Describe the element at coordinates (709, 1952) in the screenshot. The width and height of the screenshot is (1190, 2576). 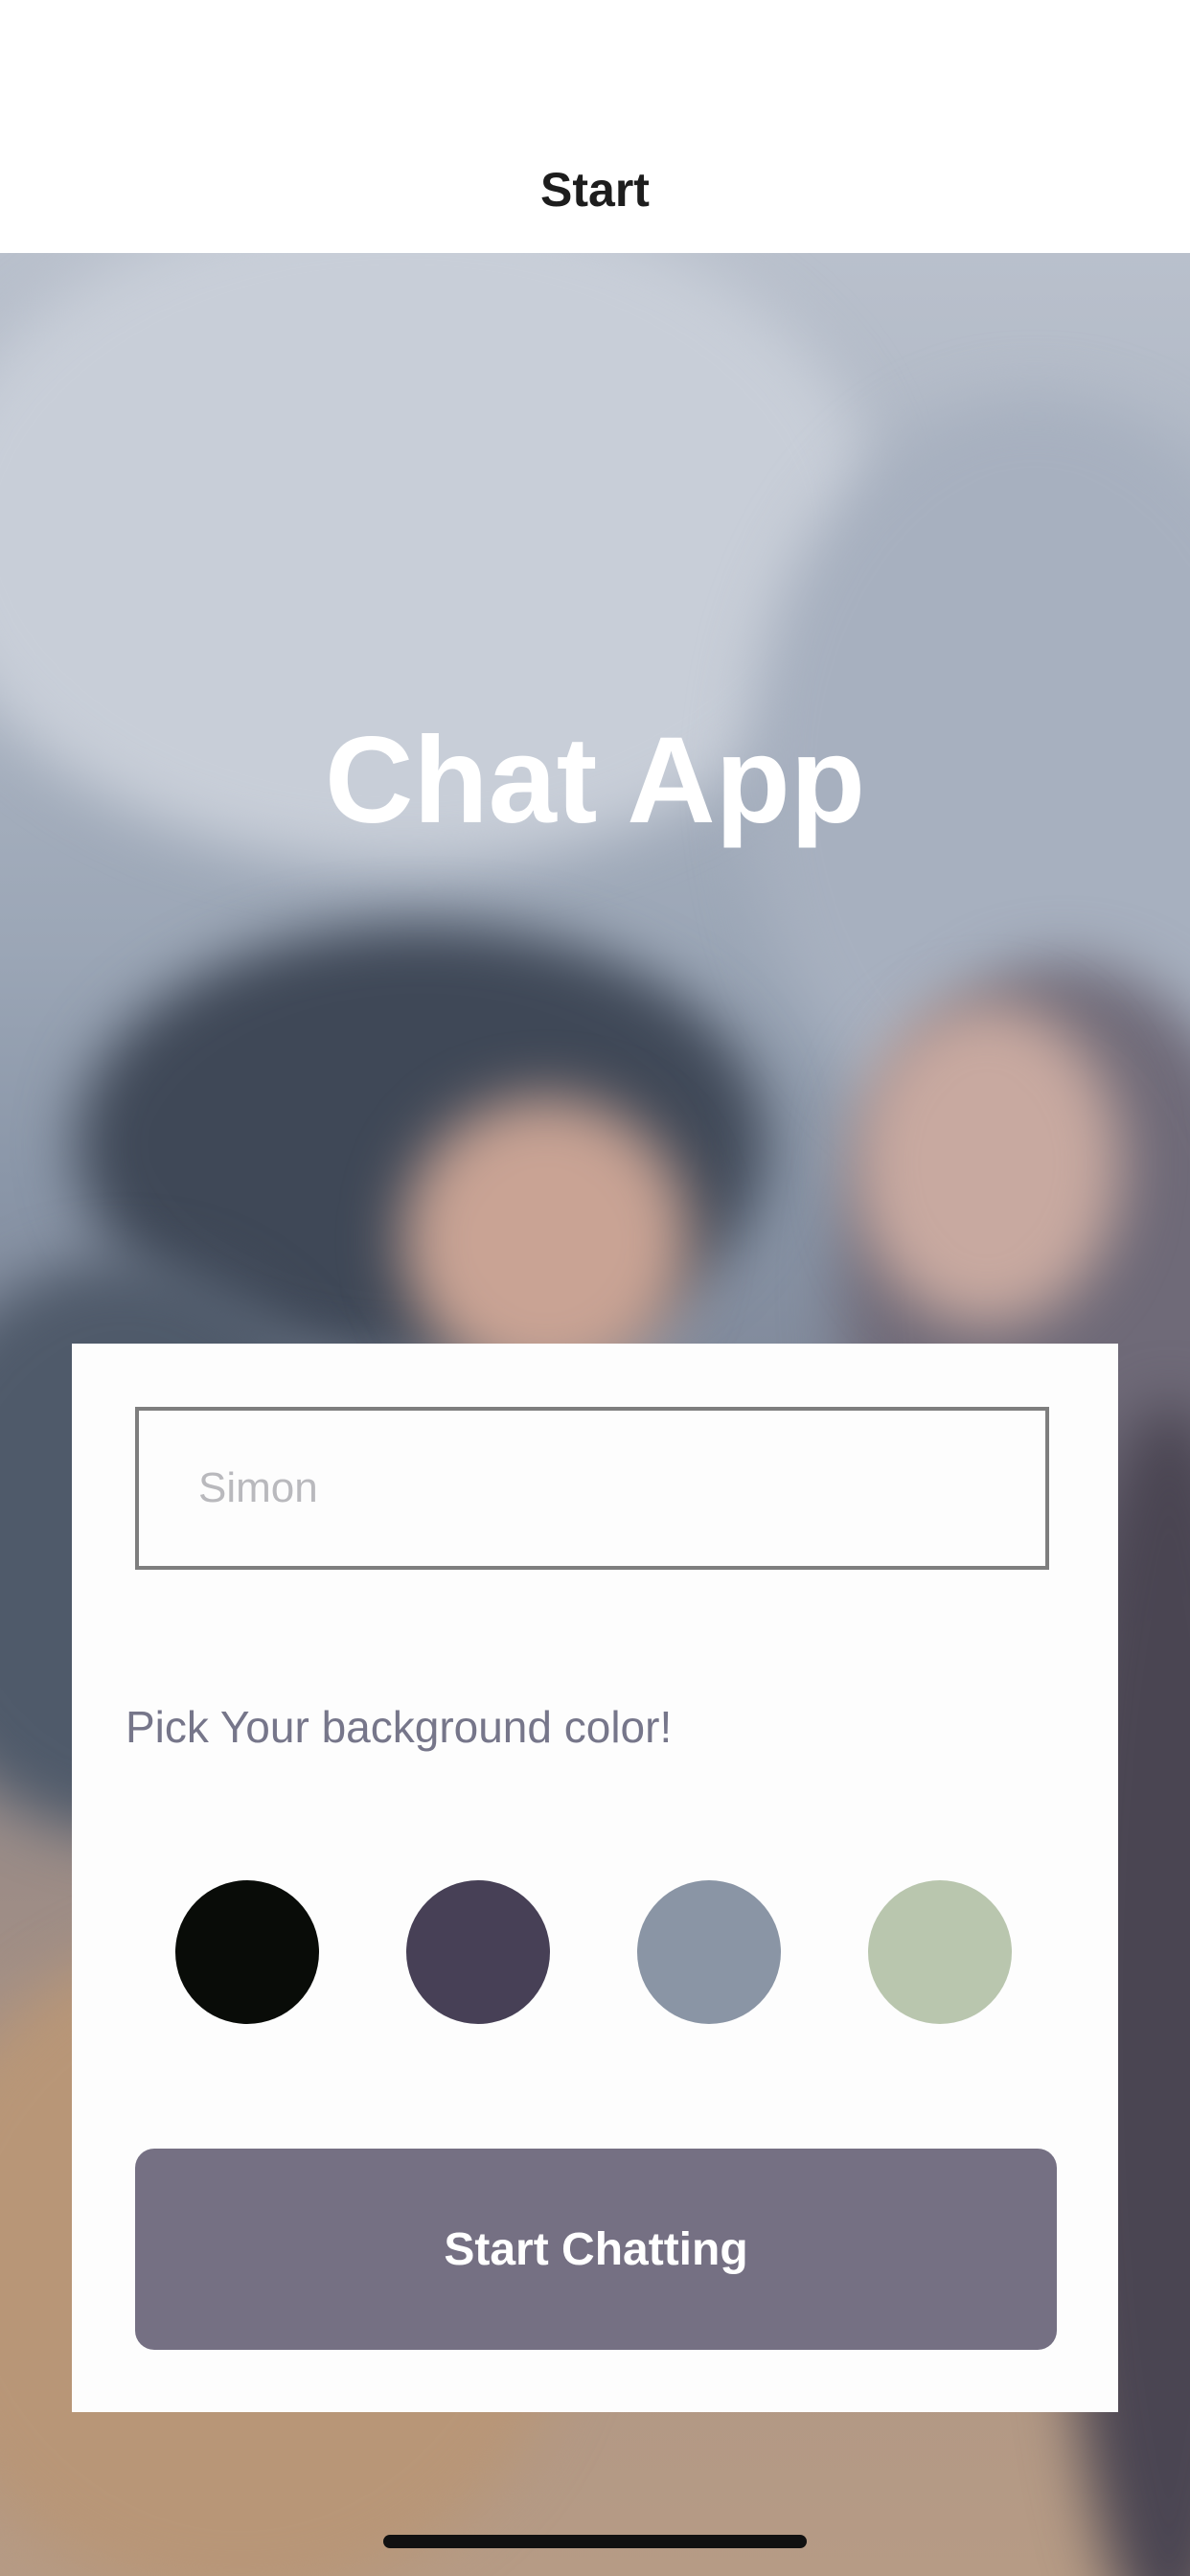
I see `color-swatch-grey-blue` at that location.